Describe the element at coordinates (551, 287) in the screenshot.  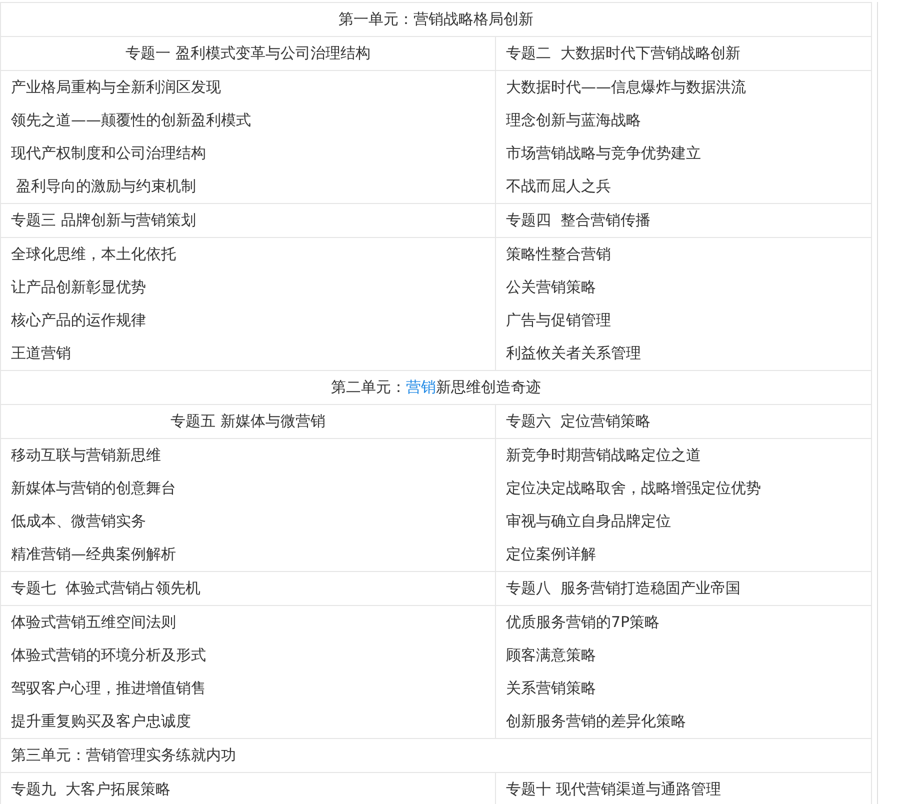
I see `list-item-text: 公关营销策略` at that location.